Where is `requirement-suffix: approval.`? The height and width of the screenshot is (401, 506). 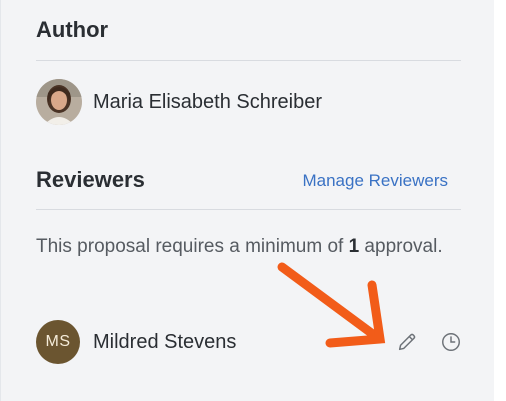
requirement-suffix: approval. is located at coordinates (401, 246).